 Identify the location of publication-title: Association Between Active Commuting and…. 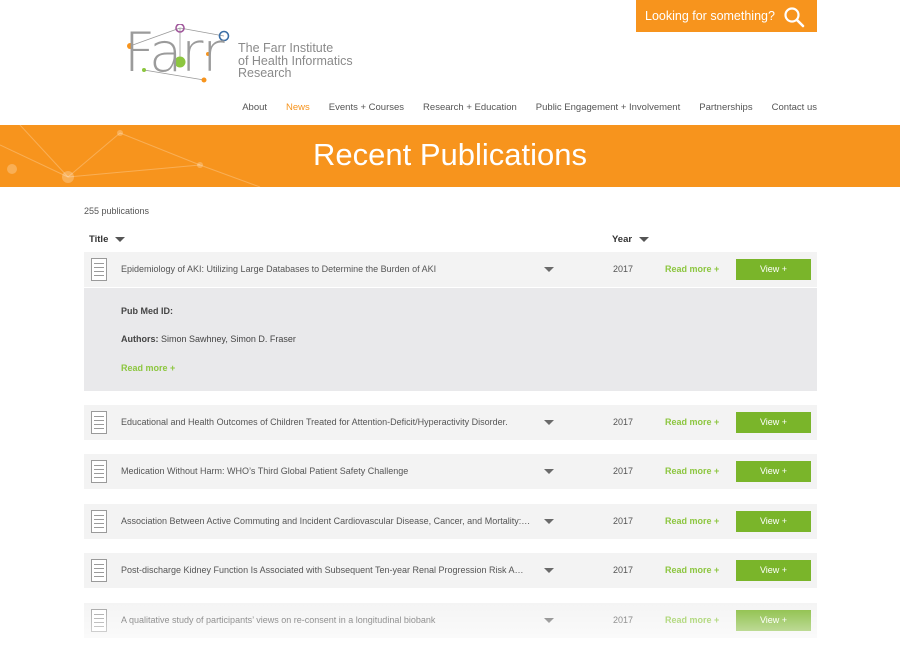
(326, 521).